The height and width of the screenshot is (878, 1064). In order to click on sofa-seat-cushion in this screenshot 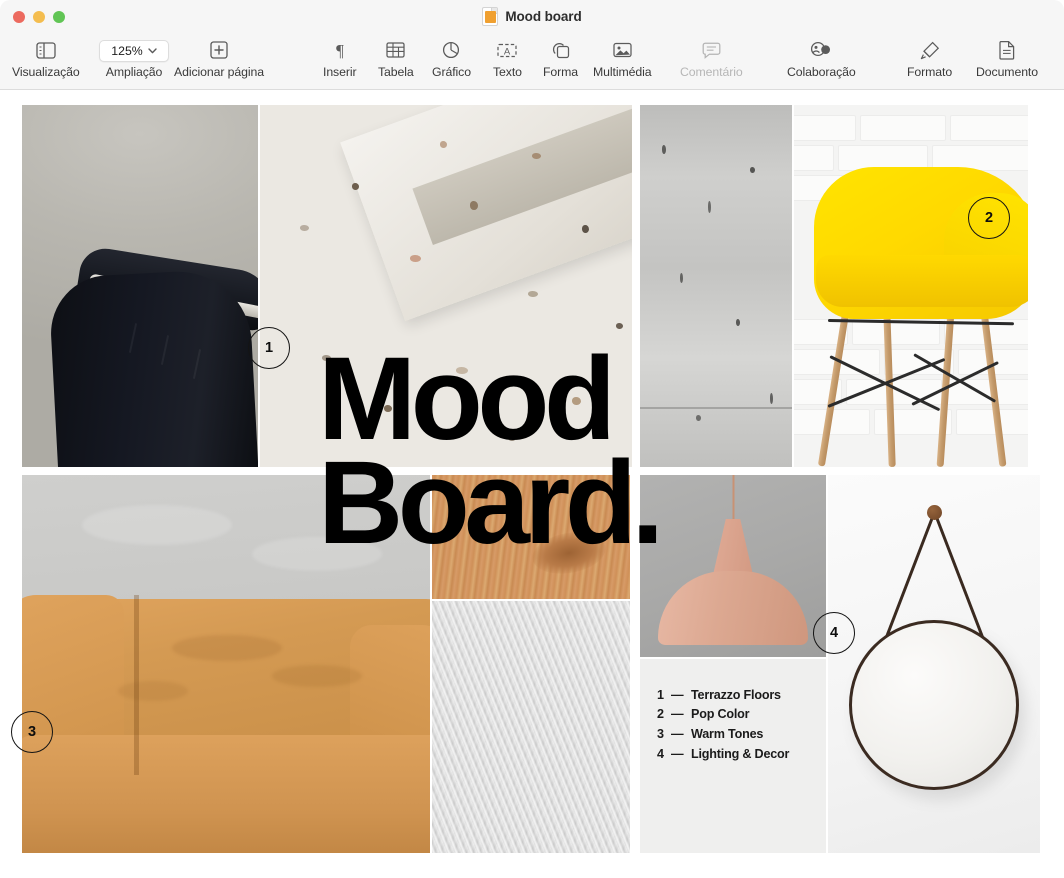, I will do `click(226, 794)`.